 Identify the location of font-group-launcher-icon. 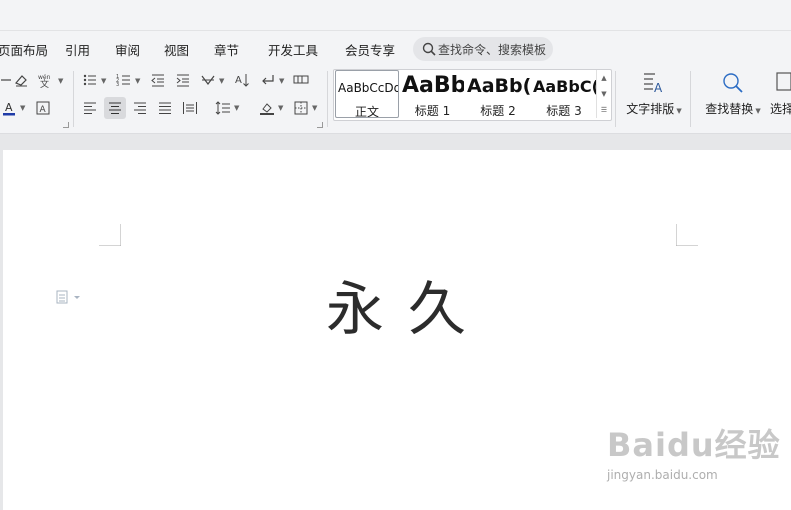
(66, 125).